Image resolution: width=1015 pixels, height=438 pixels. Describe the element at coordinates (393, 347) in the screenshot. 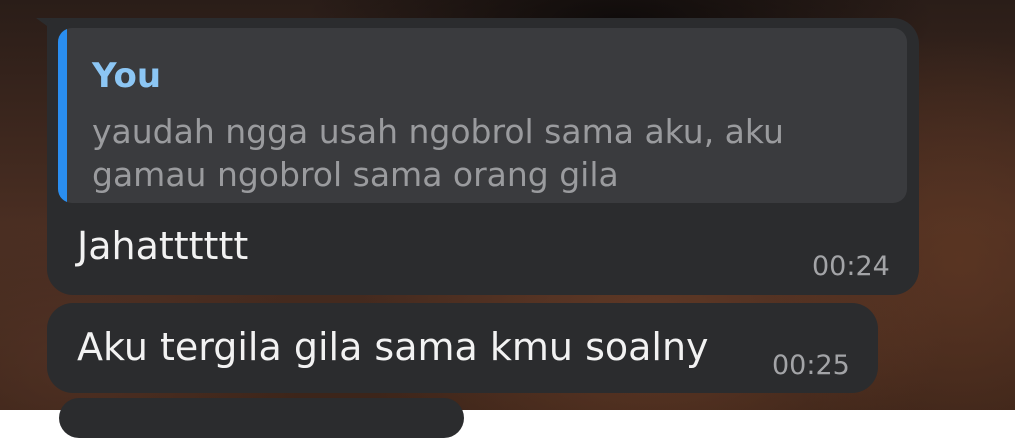

I see `message-text: Aku tergila gila sama kmu soalny` at that location.